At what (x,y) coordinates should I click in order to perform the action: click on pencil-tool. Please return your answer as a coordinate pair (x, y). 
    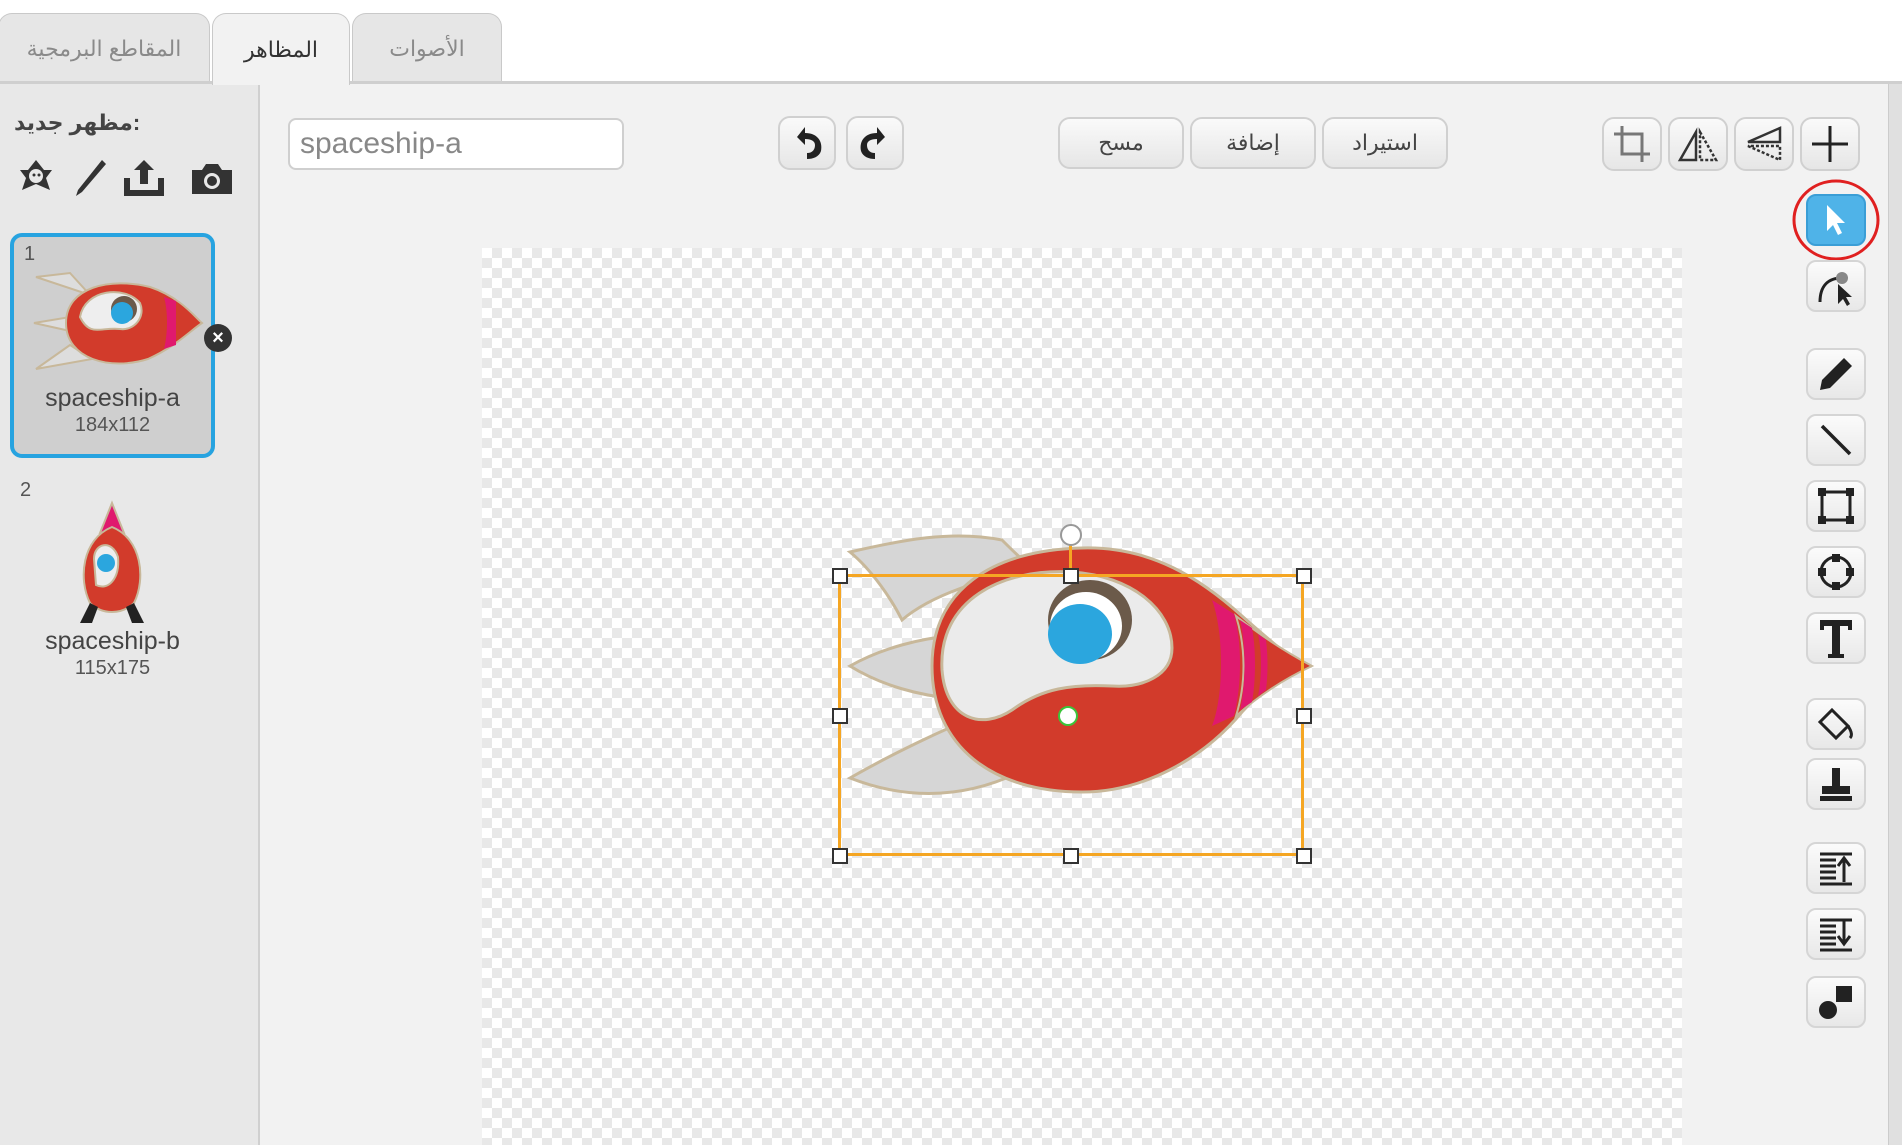
    Looking at the image, I should click on (1836, 374).